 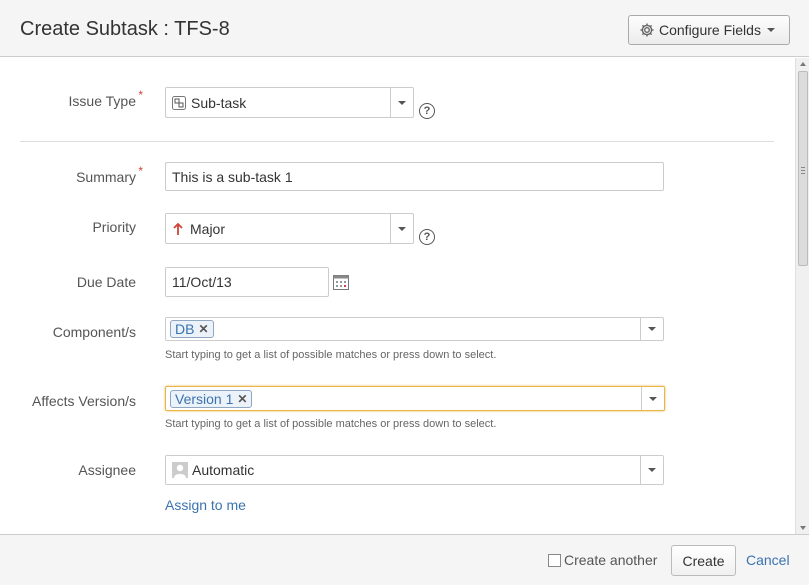 I want to click on dialog-title: Create Subtask : TFS-8, so click(x=125, y=29).